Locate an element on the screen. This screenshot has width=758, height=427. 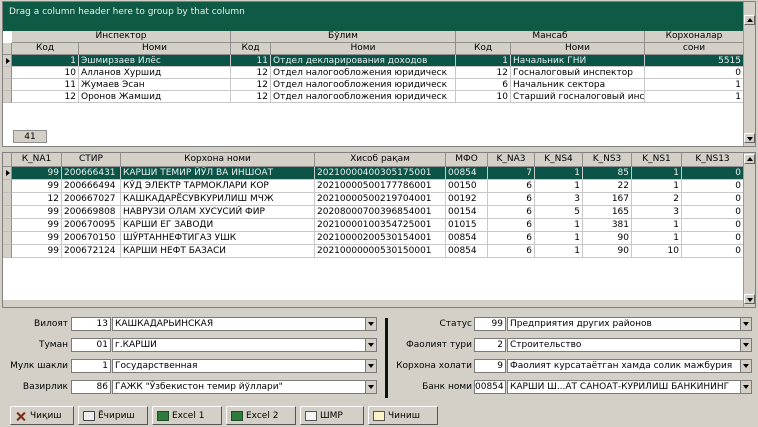
col-department-name: Номи is located at coordinates (363, 49).